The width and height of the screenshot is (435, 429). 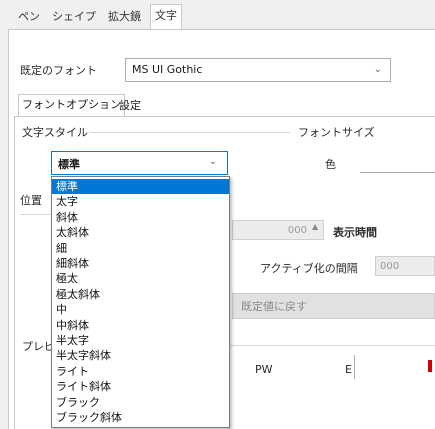 What do you see at coordinates (140, 355) in the screenshot?
I see `dropdown-option: 半太字斜体` at bounding box center [140, 355].